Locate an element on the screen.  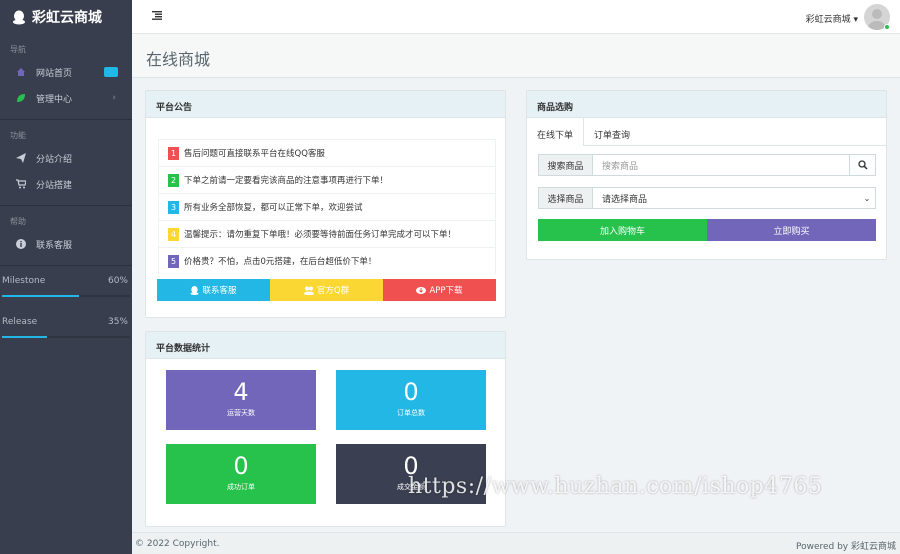
list-item: 2 下单之前请一定要看完该商品的注意事项再进行下单！ is located at coordinates (327, 179).